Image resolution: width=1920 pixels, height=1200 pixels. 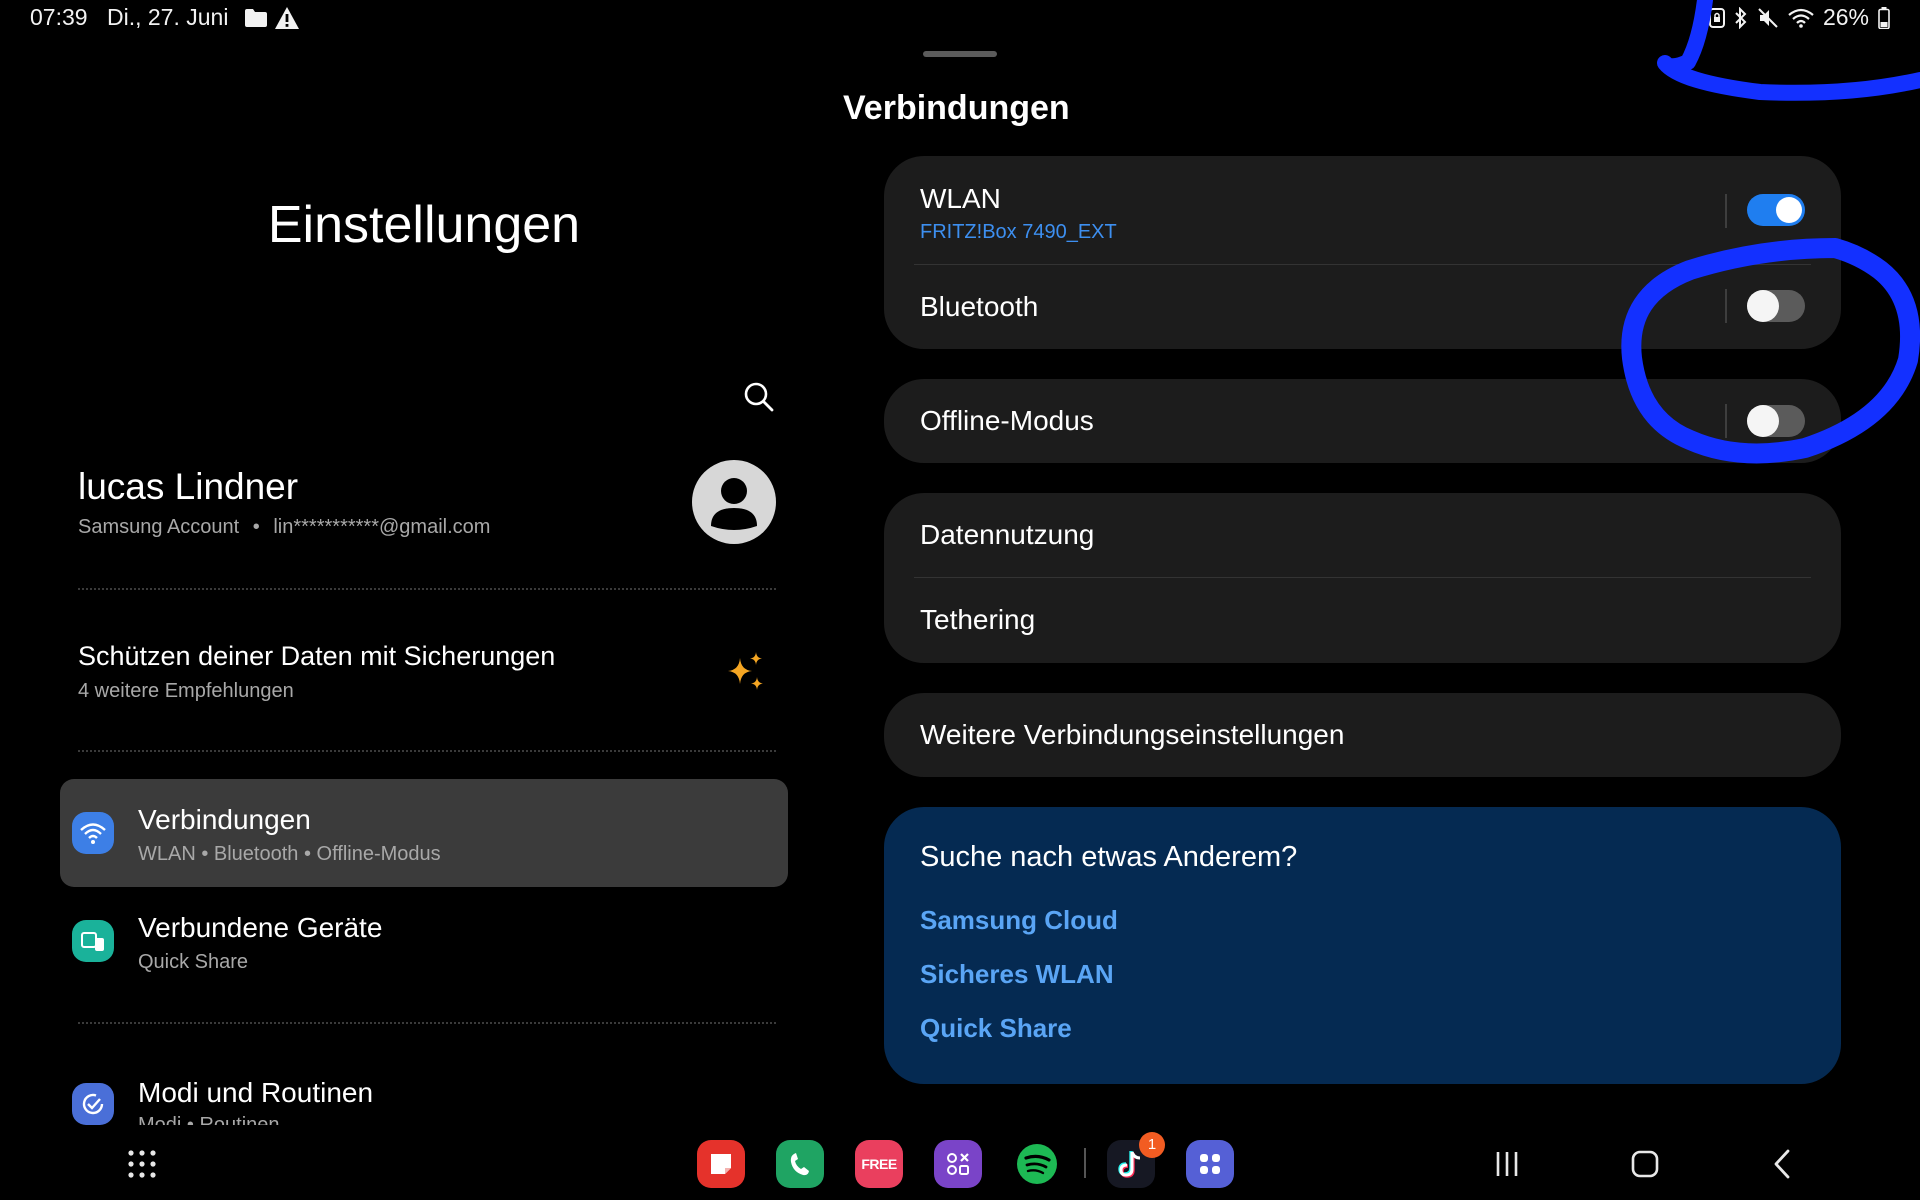 What do you see at coordinates (1037, 1164) in the screenshot?
I see `spotify-icon` at bounding box center [1037, 1164].